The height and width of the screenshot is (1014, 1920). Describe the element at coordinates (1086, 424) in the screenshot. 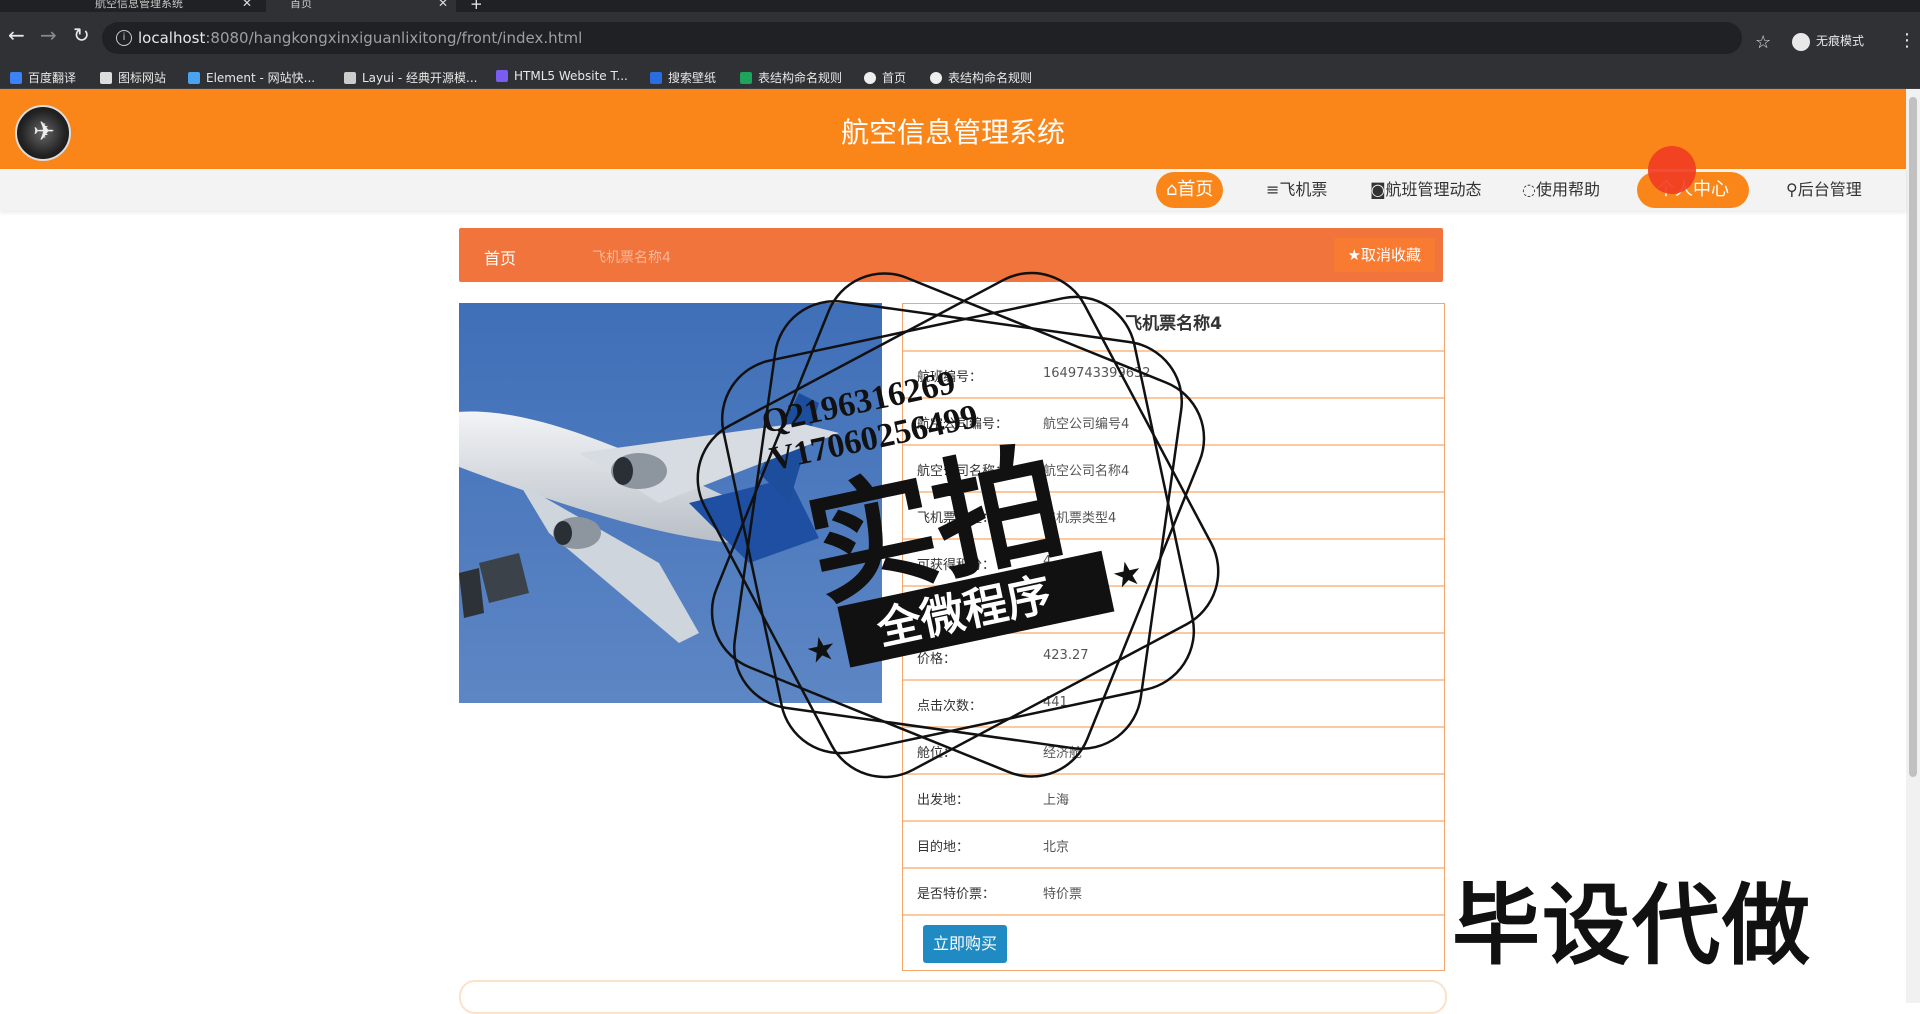

I see `detail-value: 航空公司编号4` at that location.